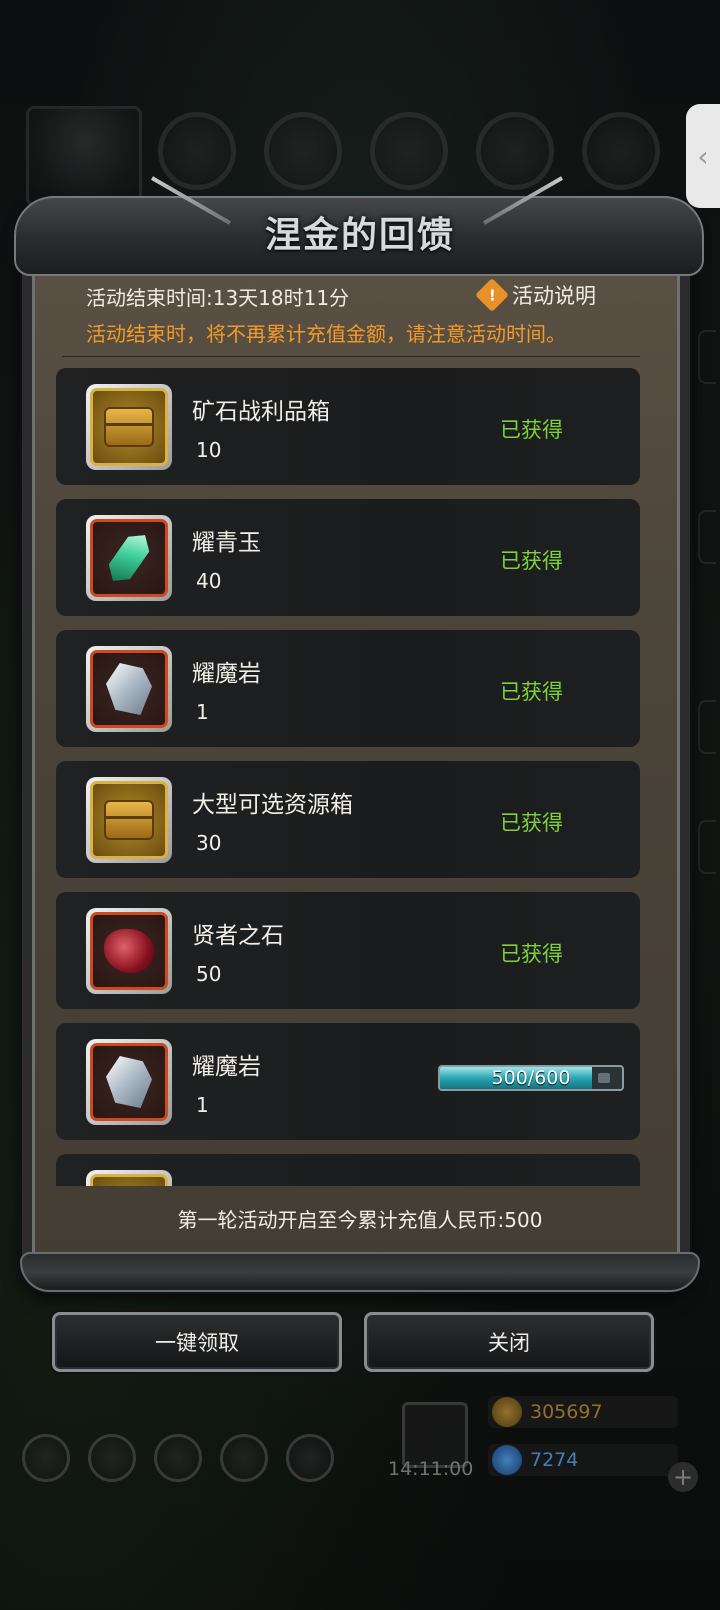 The height and width of the screenshot is (1610, 720). I want to click on mail-icon, so click(244, 1458).